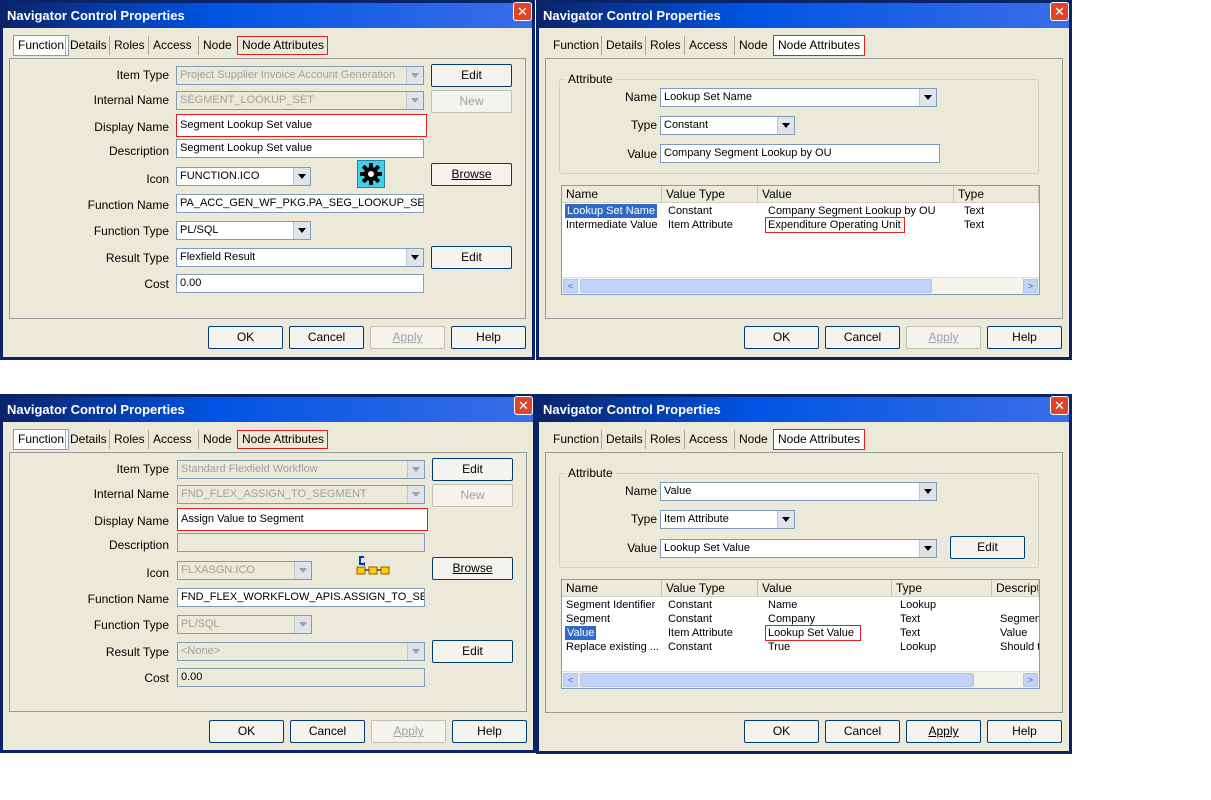 This screenshot has width=1211, height=800. I want to click on attribute-name-select: Value, so click(798, 491).